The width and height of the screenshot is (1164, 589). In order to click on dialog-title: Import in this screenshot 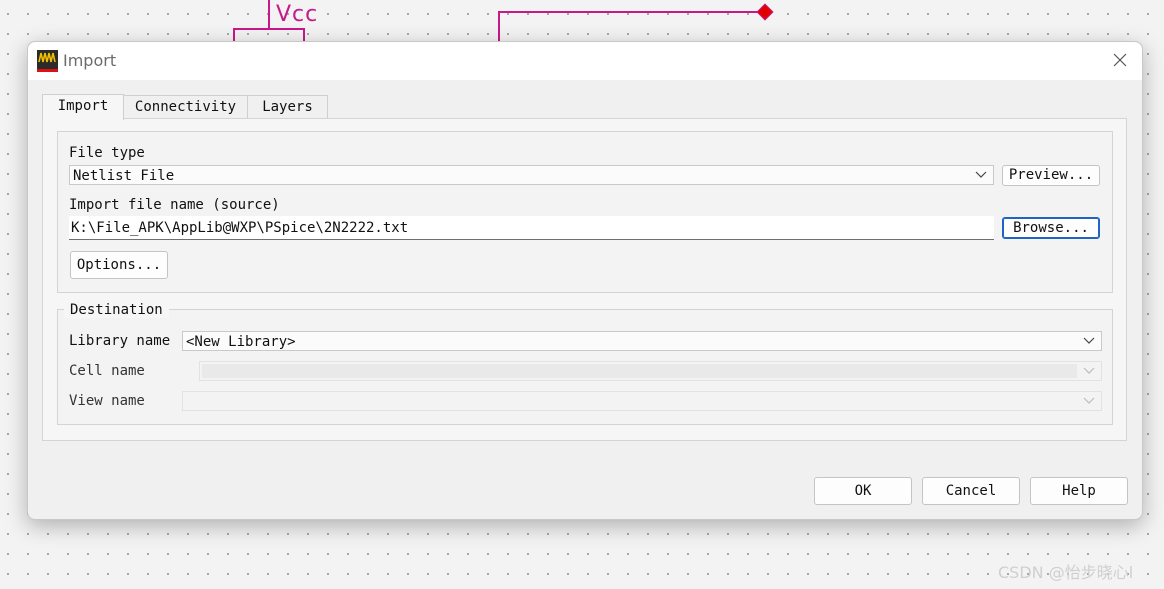, I will do `click(90, 60)`.